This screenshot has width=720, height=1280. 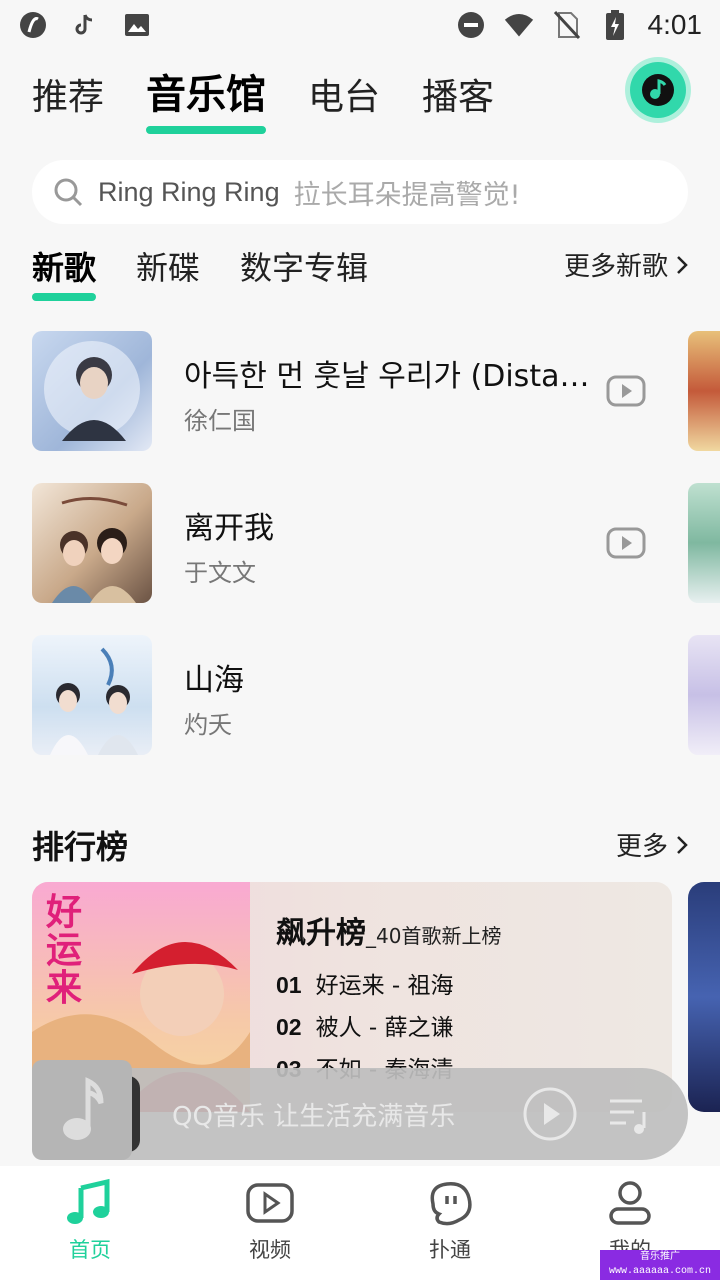 I want to click on ranking-row: 02 被人 - 薛之谦, so click(x=365, y=1025).